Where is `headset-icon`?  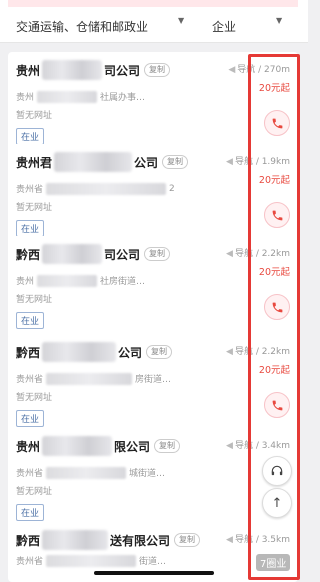
headset-icon is located at coordinates (277, 470).